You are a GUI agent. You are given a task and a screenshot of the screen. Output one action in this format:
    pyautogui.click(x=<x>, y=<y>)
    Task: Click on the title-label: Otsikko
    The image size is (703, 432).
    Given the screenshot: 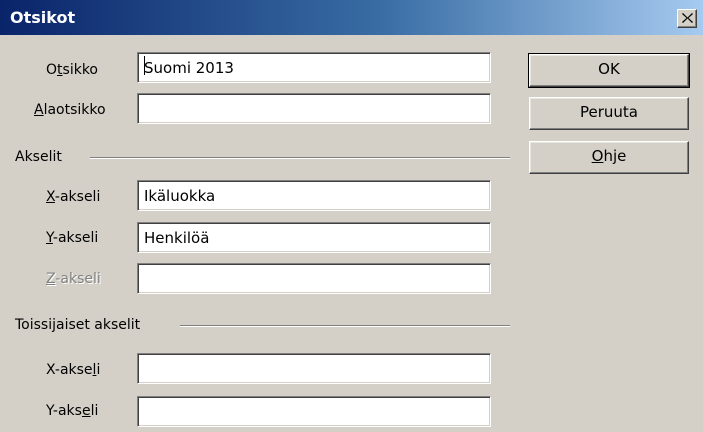 What is the action you would take?
    pyautogui.click(x=72, y=70)
    